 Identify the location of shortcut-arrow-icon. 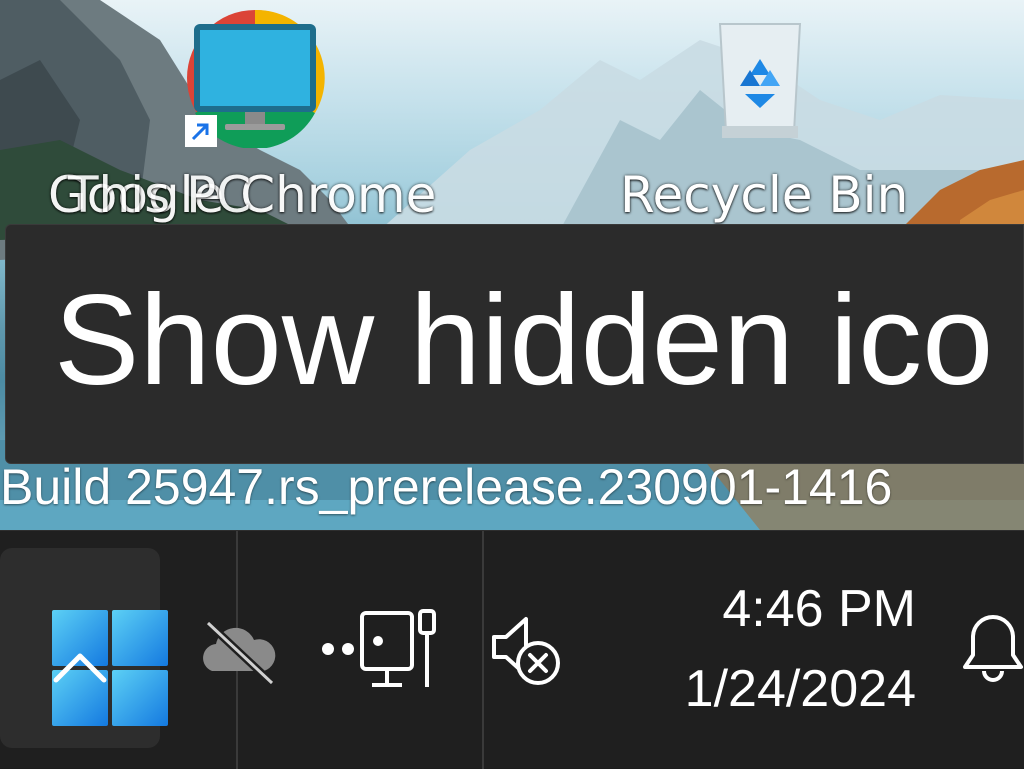
(201, 133).